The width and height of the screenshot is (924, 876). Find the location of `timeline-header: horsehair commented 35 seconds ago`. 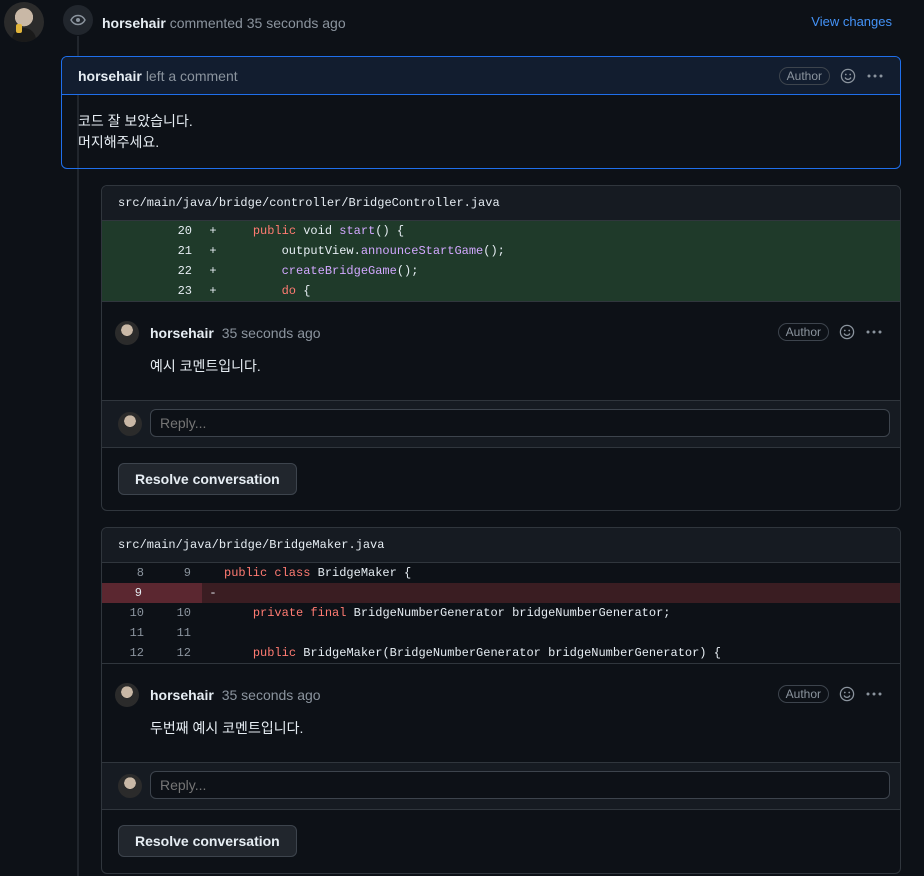

timeline-header: horsehair commented 35 seconds ago is located at coordinates (224, 23).